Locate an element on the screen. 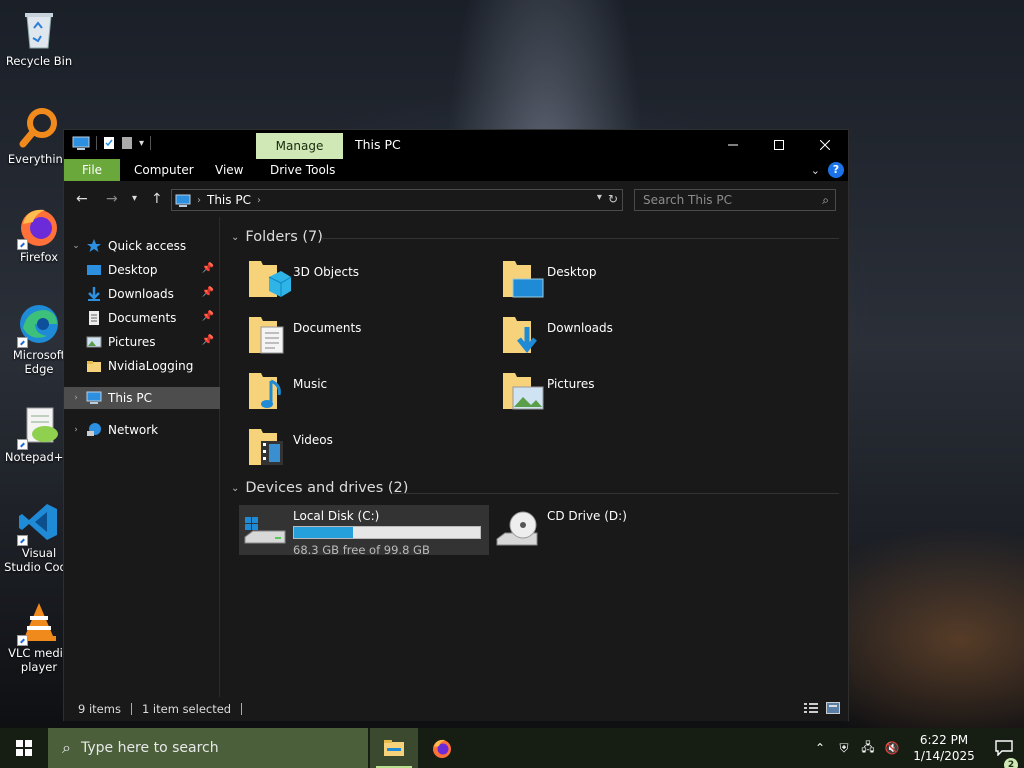 This screenshot has width=1024, height=768. network-icon is located at coordinates (94, 430).